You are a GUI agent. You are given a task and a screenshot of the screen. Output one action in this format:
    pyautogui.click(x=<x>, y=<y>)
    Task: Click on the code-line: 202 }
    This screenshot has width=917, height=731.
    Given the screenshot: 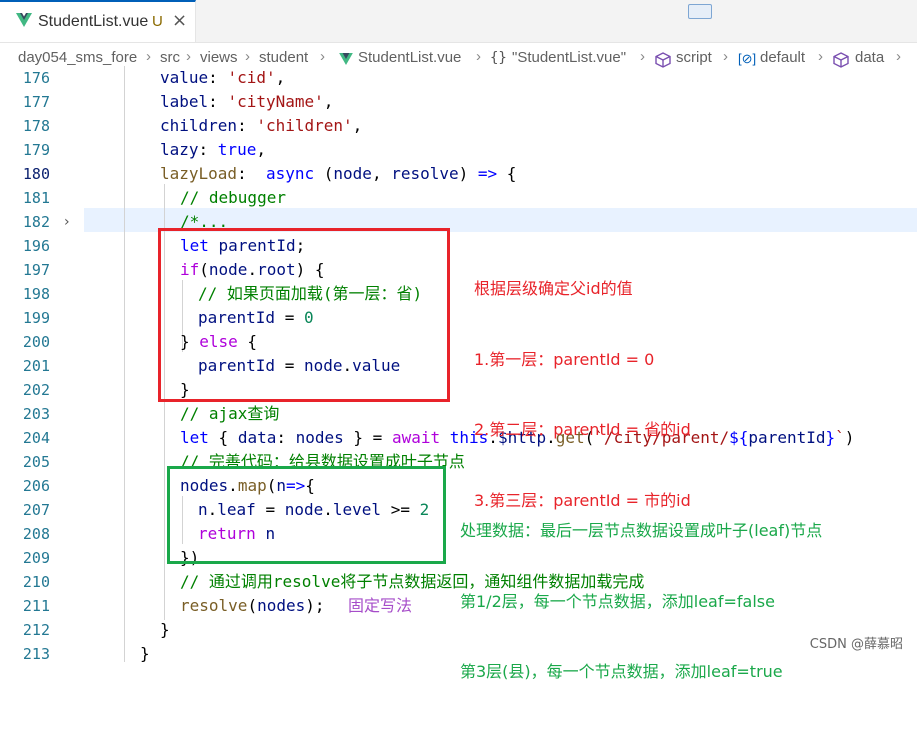 What is the action you would take?
    pyautogui.click(x=458, y=390)
    